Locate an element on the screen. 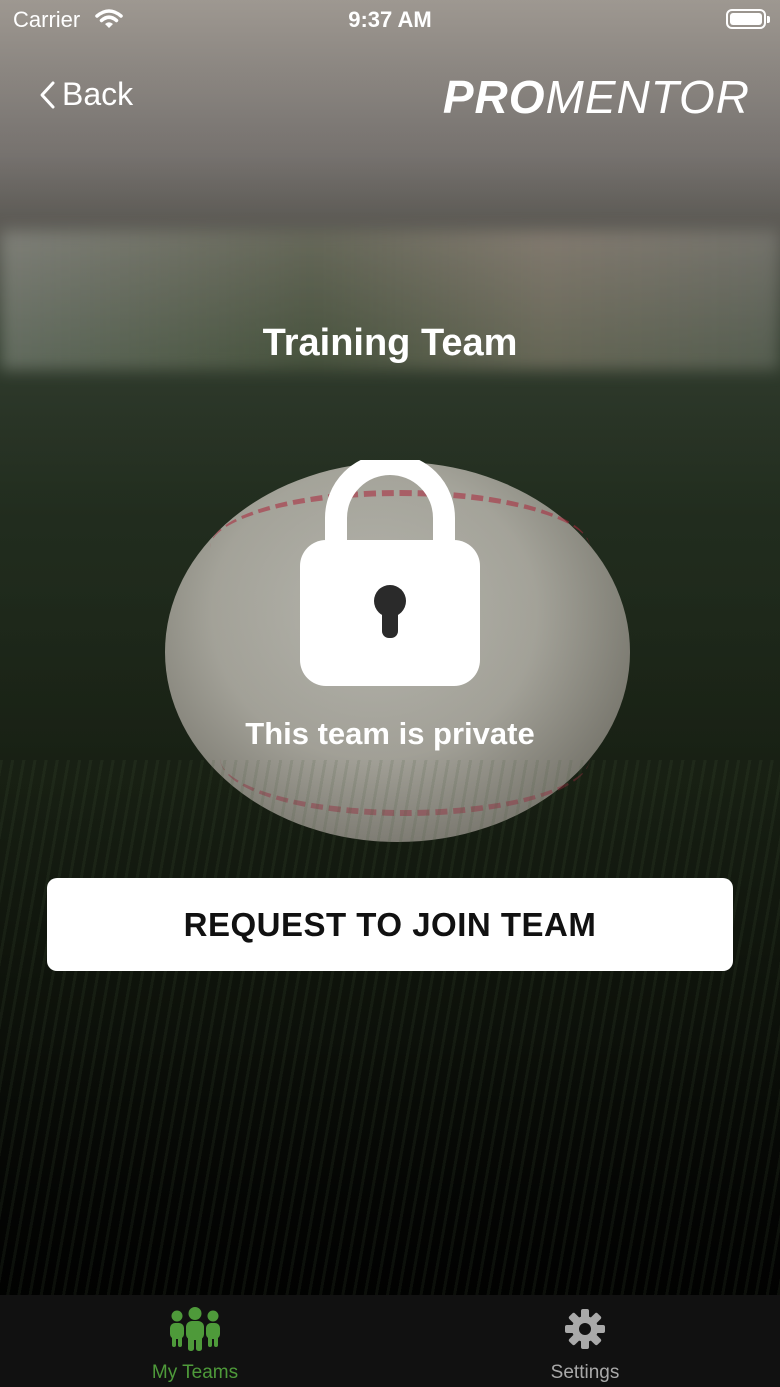  chevron-left-icon is located at coordinates (47, 94).